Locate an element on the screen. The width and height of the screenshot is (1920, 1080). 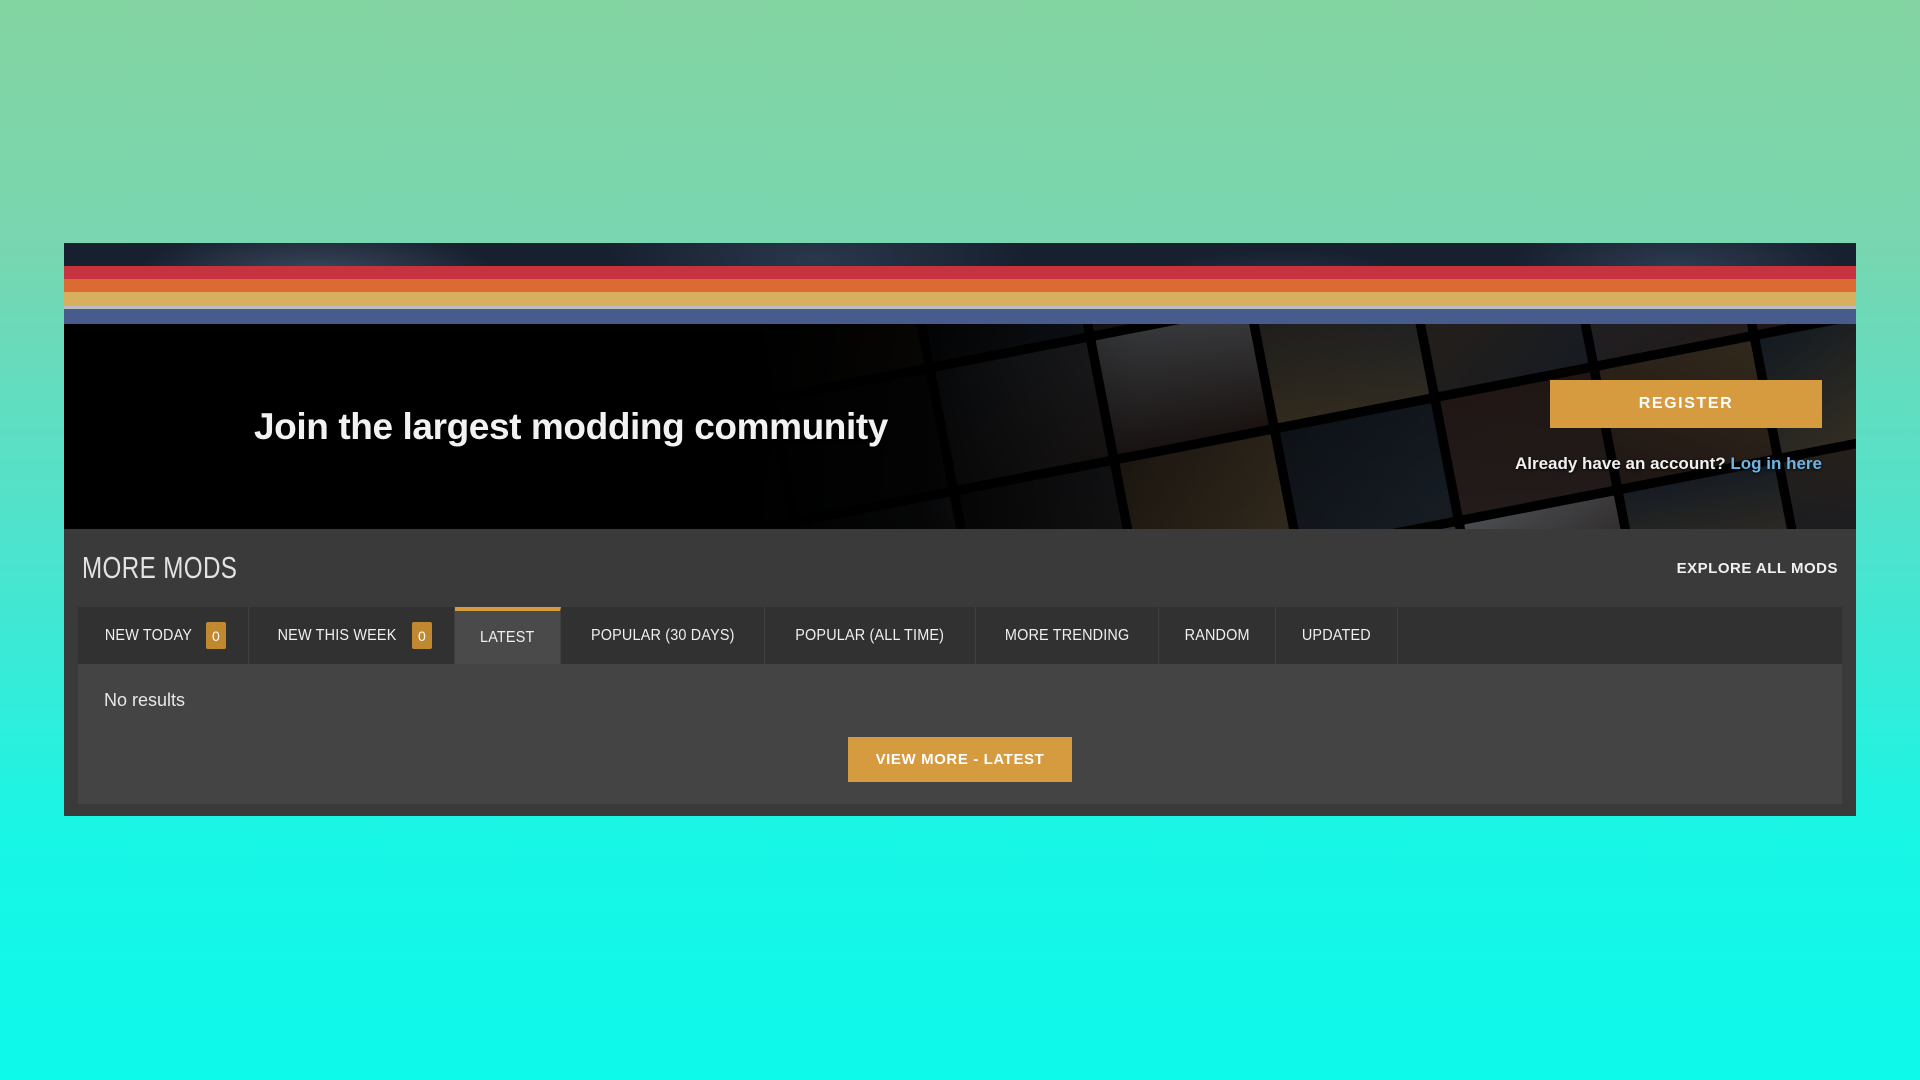
tabs-filler is located at coordinates (1620, 635).